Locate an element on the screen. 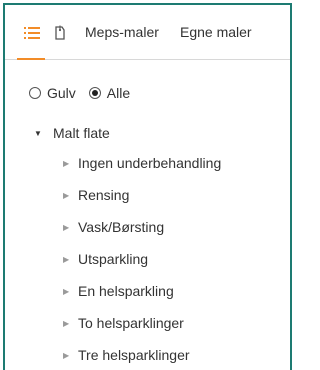 This screenshot has height=370, width=320. tree-item: ▶ Utsparkling is located at coordinates (105, 259).